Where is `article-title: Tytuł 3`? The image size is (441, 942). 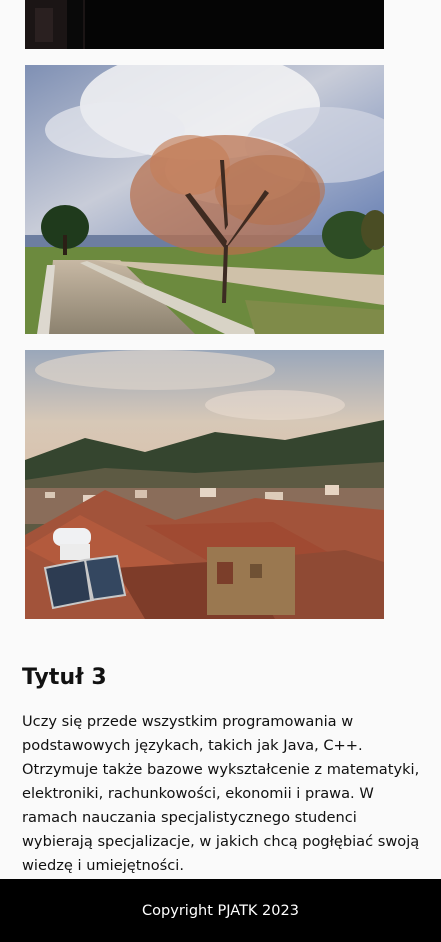
article-title: Tytuł 3 is located at coordinates (64, 677).